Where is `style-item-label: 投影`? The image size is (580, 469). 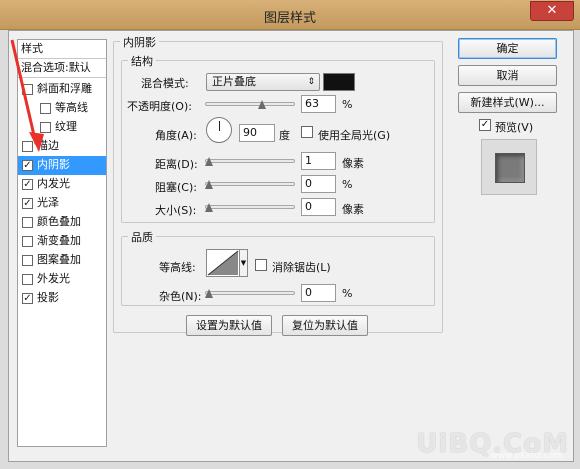 style-item-label: 投影 is located at coordinates (48, 297).